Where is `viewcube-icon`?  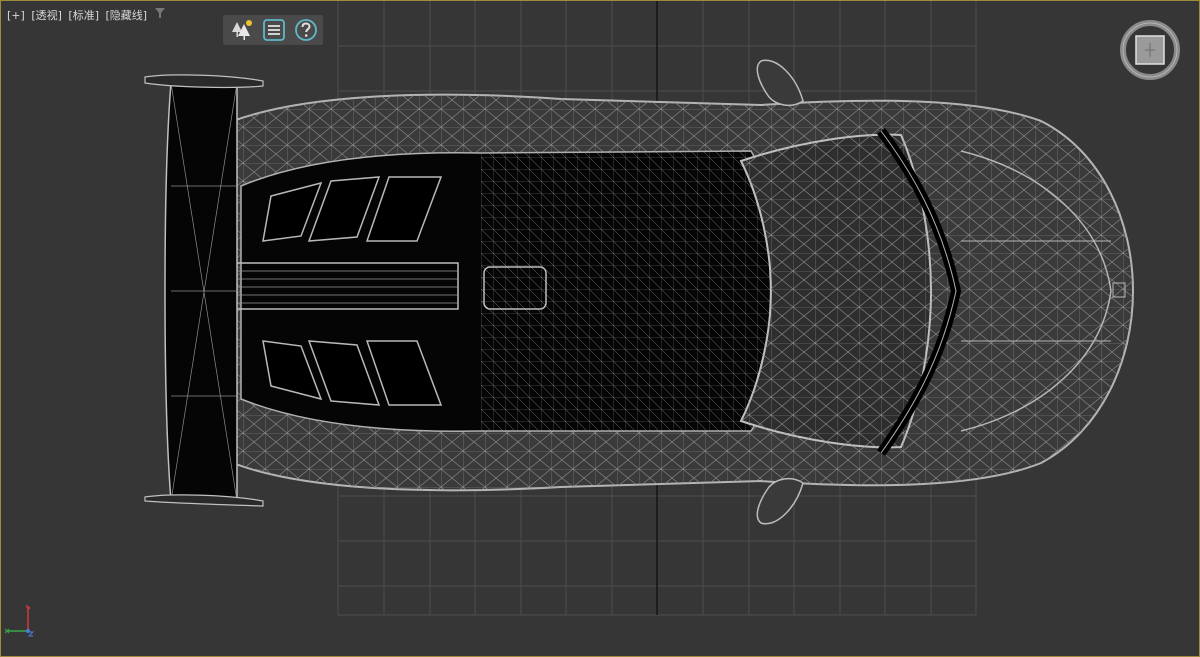
viewcube-icon is located at coordinates (1150, 50).